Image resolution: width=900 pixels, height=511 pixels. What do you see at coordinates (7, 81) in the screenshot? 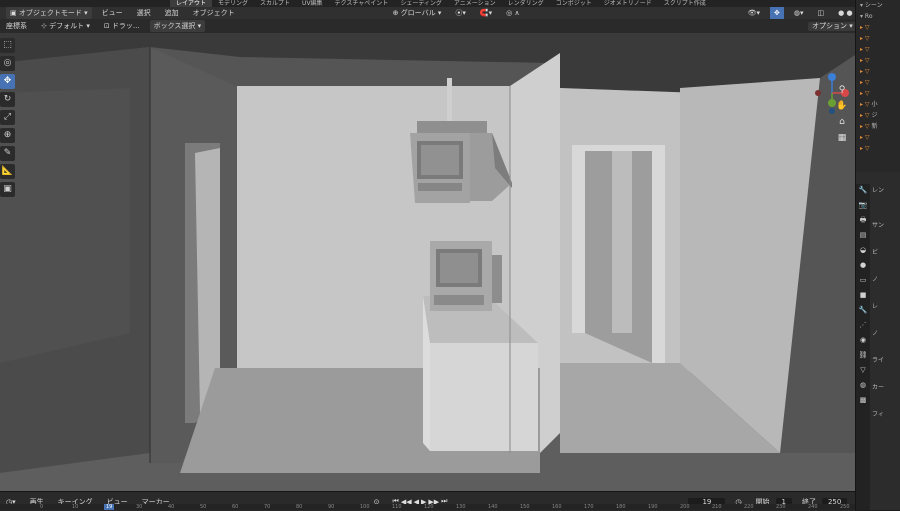
I see `move-icon: ✥` at bounding box center [7, 81].